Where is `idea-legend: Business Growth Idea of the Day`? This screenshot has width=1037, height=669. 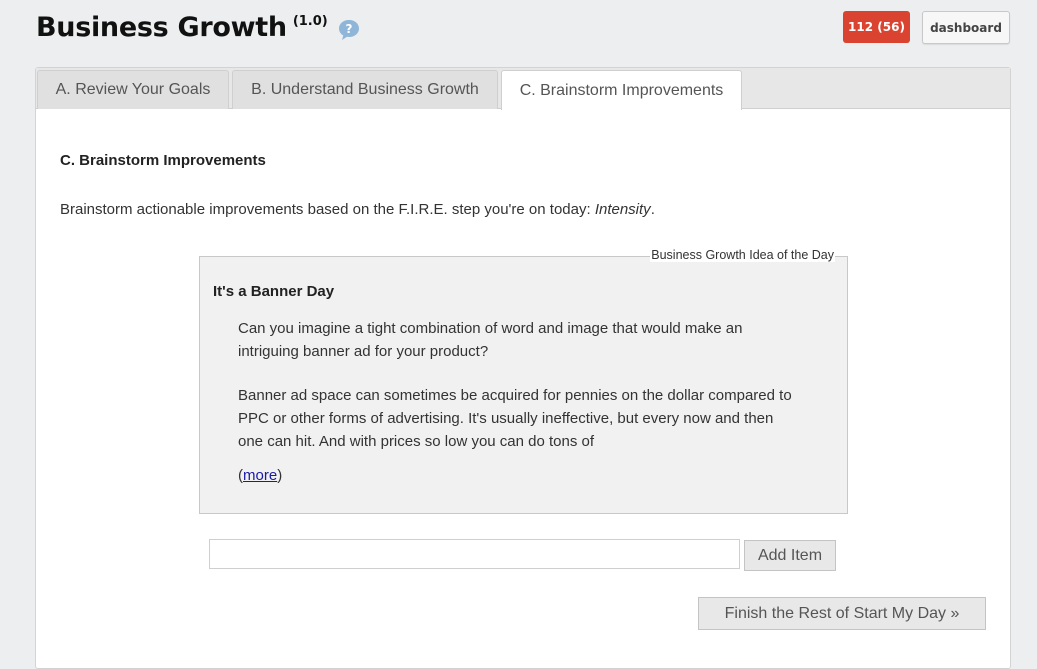
idea-legend: Business Growth Idea of the Day is located at coordinates (742, 255).